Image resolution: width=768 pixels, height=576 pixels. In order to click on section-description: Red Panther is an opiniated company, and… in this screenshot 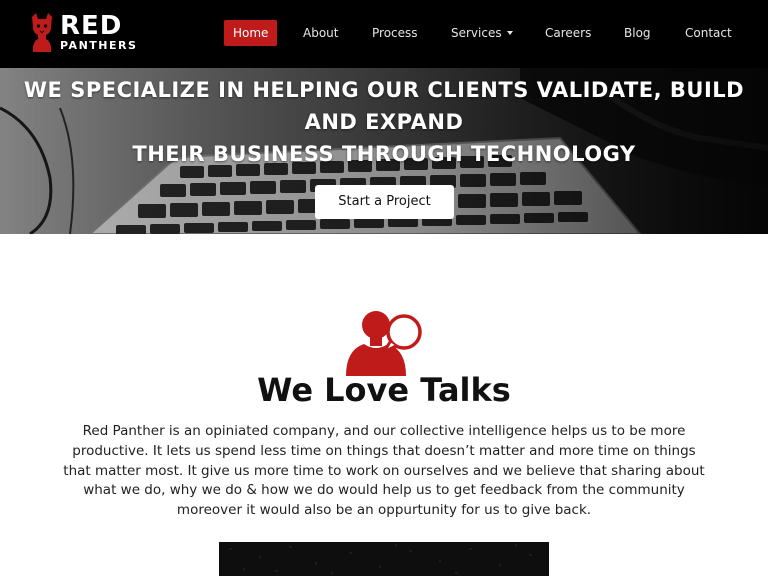, I will do `click(384, 471)`.